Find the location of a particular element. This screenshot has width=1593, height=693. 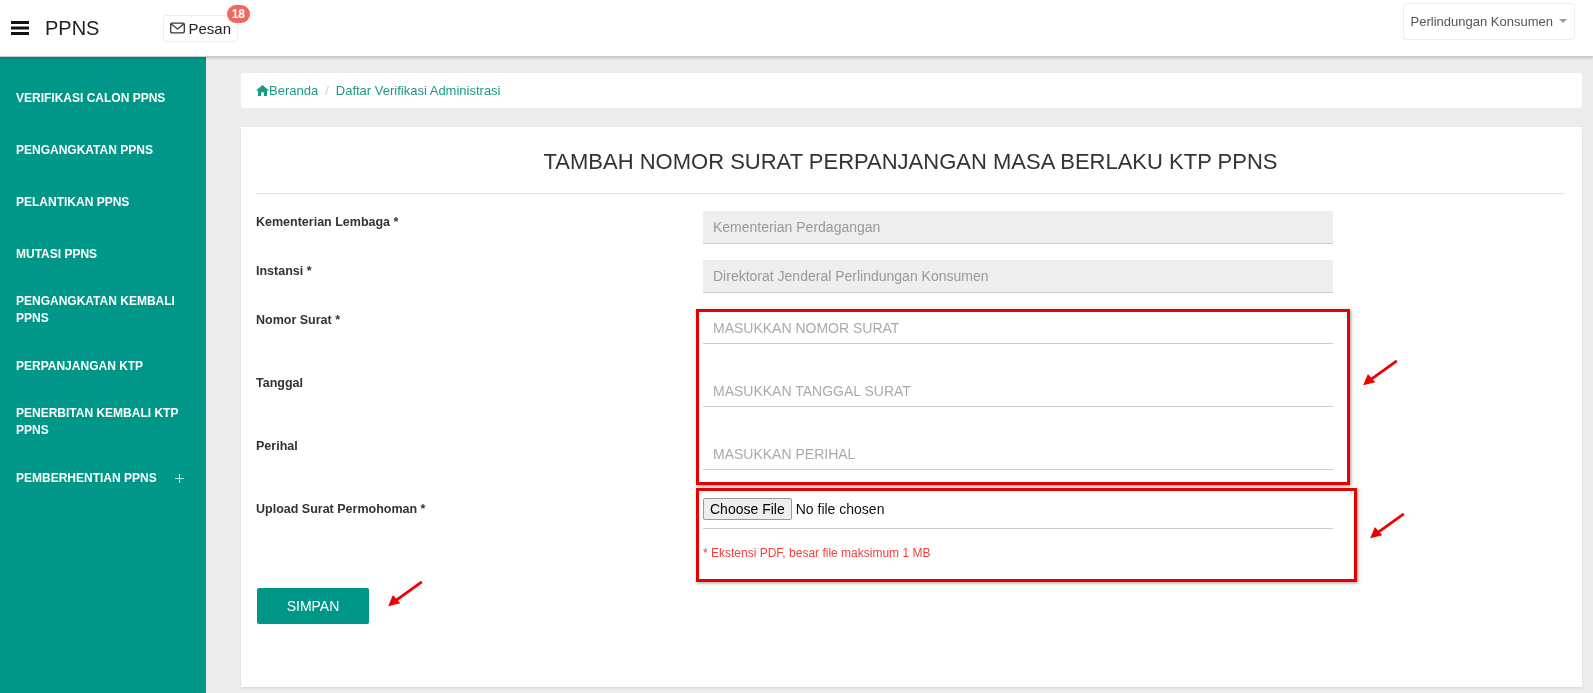

field-label: Upload Surat Permohoman * is located at coordinates (341, 508).